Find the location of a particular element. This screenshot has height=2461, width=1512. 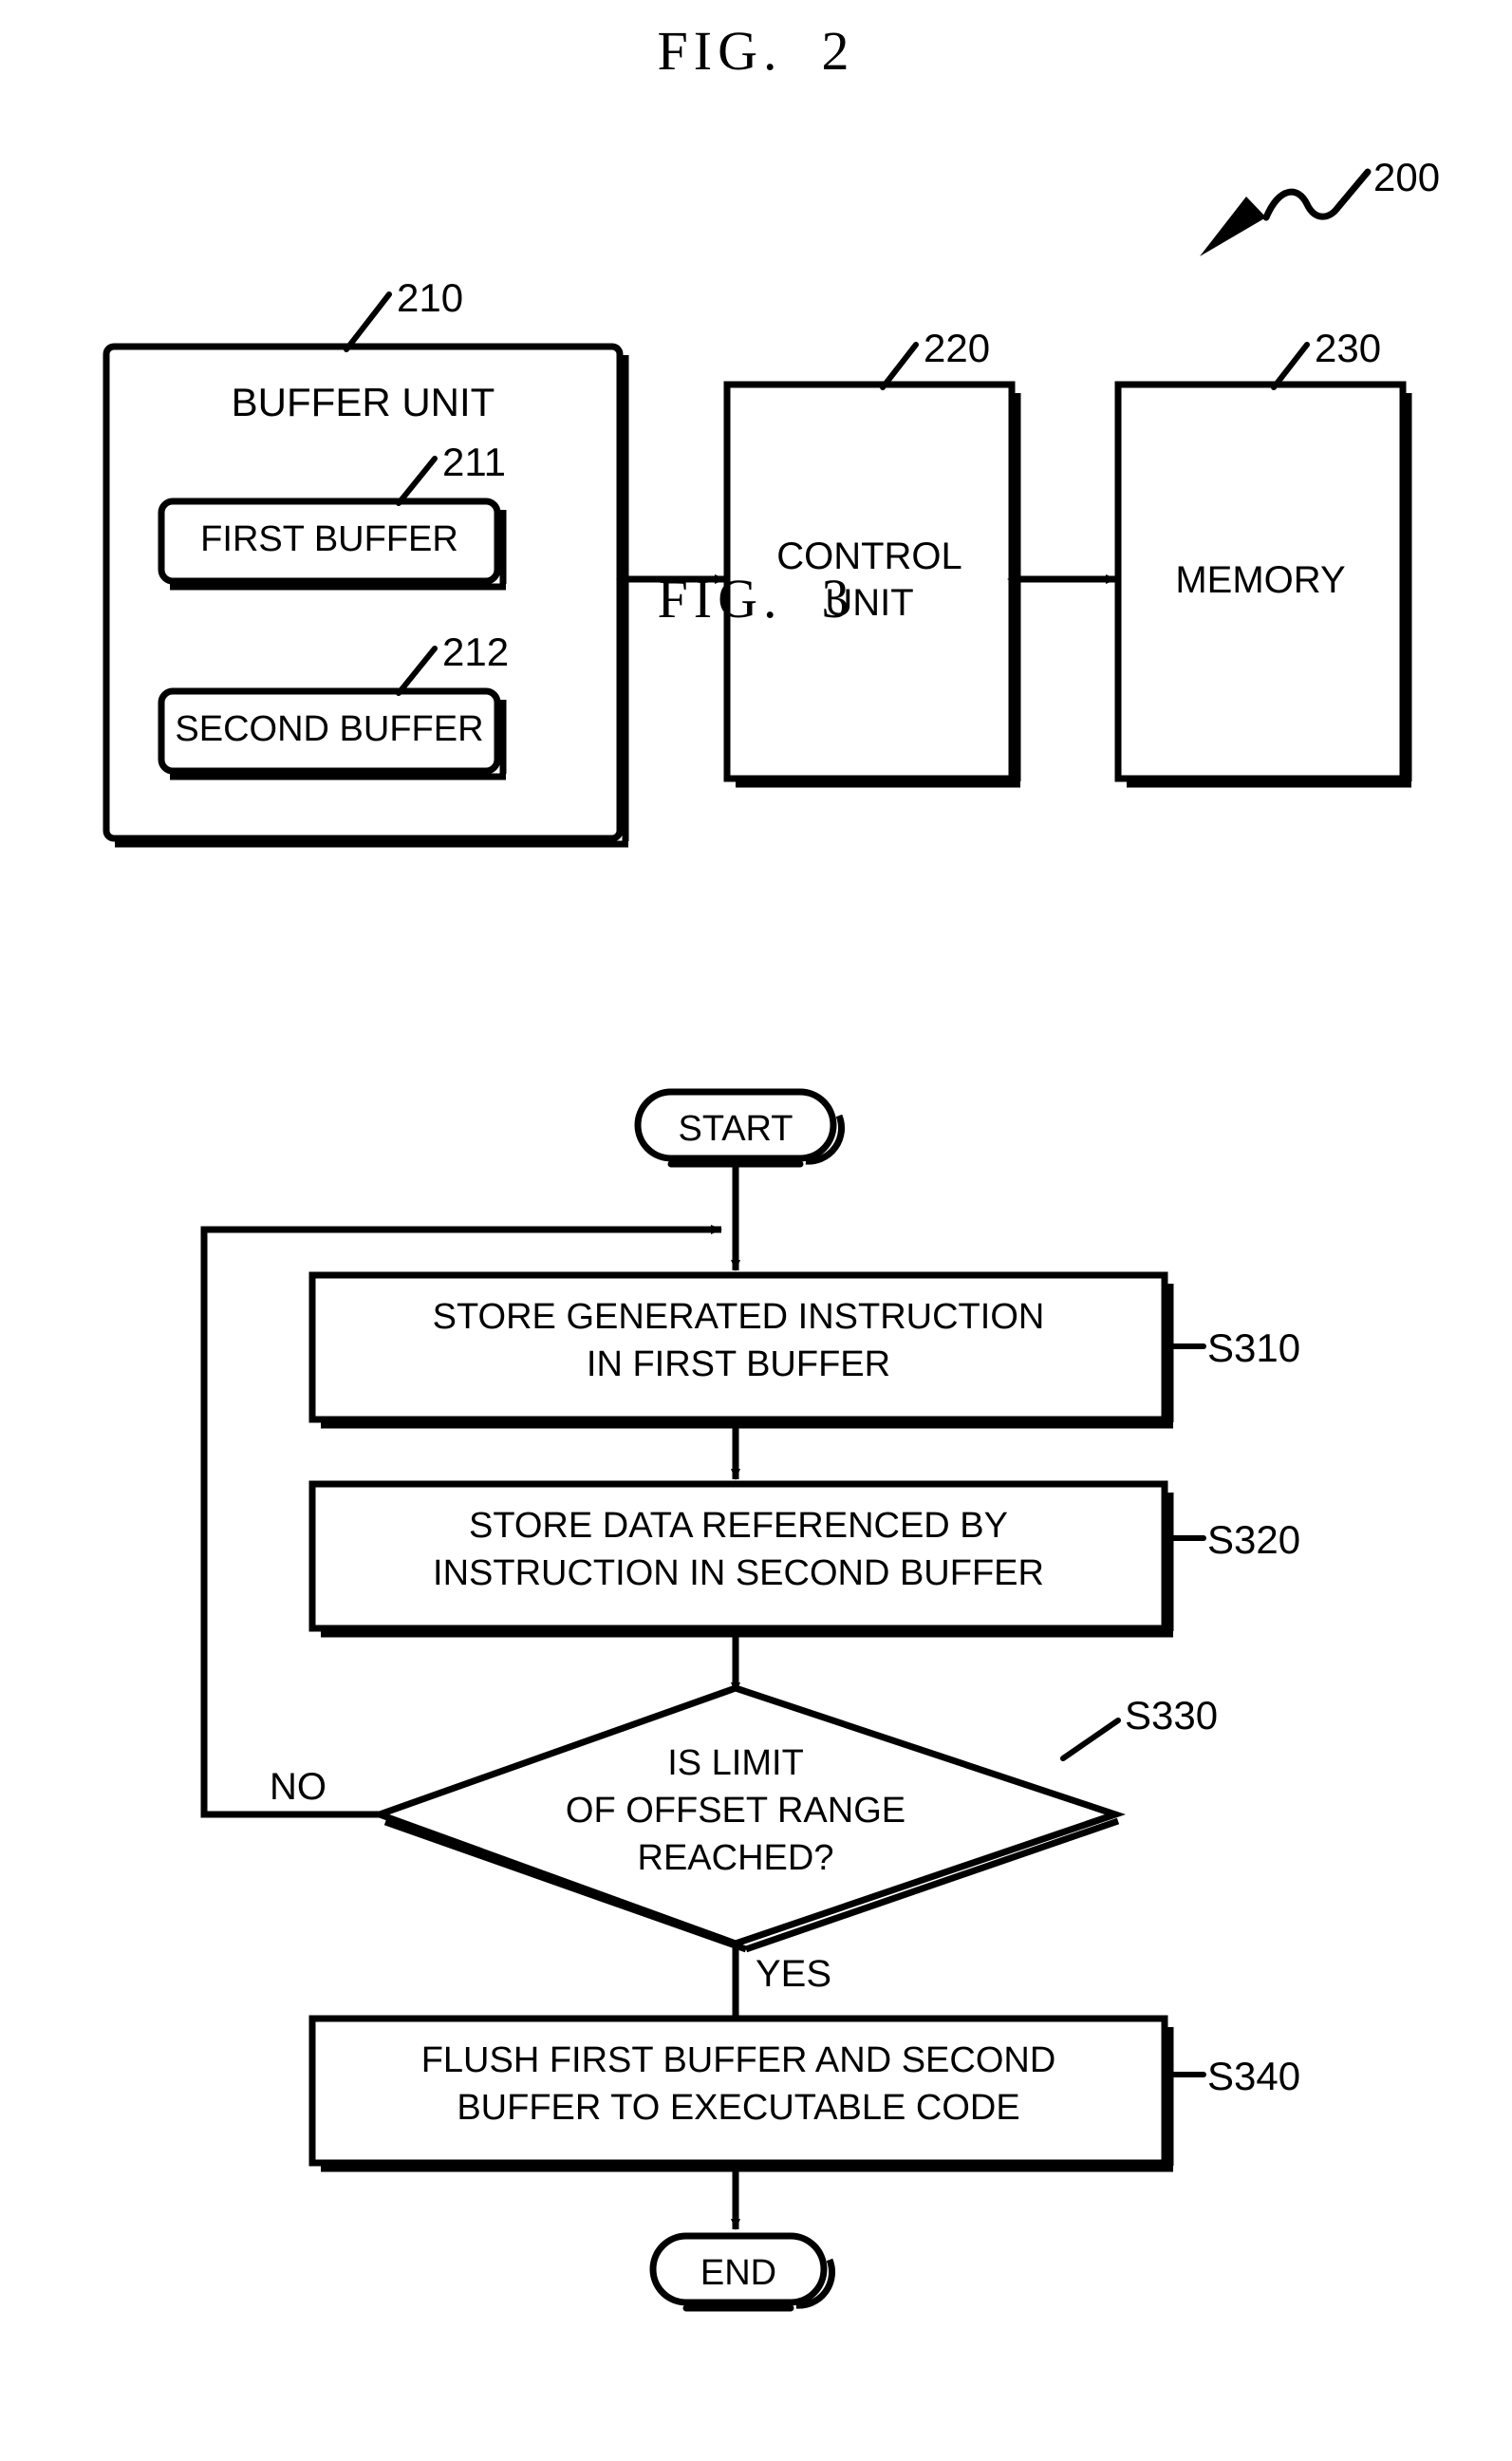

s340-label-line2: BUFFER TO EXECUTABLE CODE is located at coordinates (738, 2108).